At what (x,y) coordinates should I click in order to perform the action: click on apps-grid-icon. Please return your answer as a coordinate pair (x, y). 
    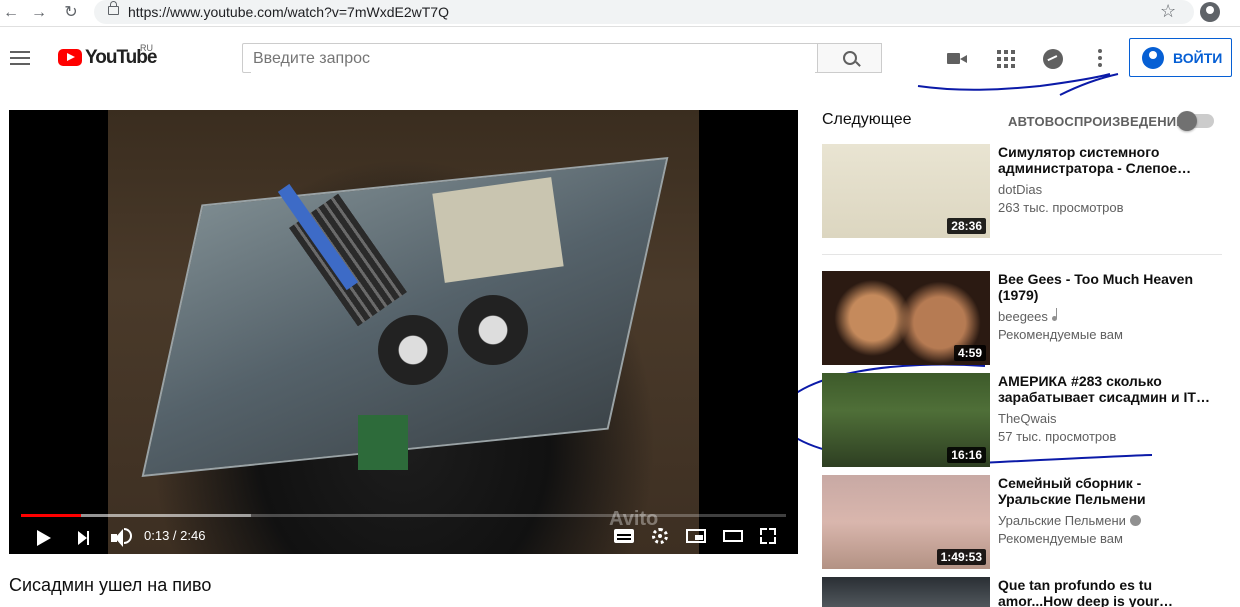
    Looking at the image, I should click on (1006, 59).